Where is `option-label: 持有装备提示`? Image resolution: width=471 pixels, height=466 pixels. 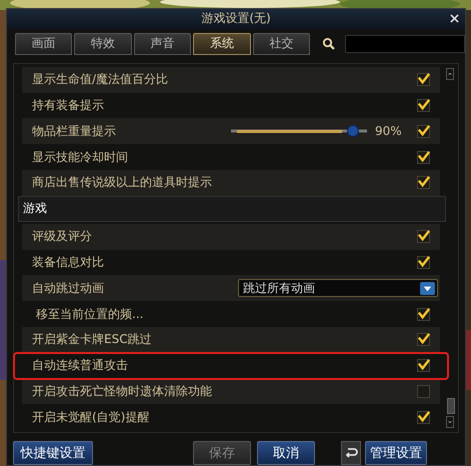 option-label: 持有装备提示 is located at coordinates (68, 105).